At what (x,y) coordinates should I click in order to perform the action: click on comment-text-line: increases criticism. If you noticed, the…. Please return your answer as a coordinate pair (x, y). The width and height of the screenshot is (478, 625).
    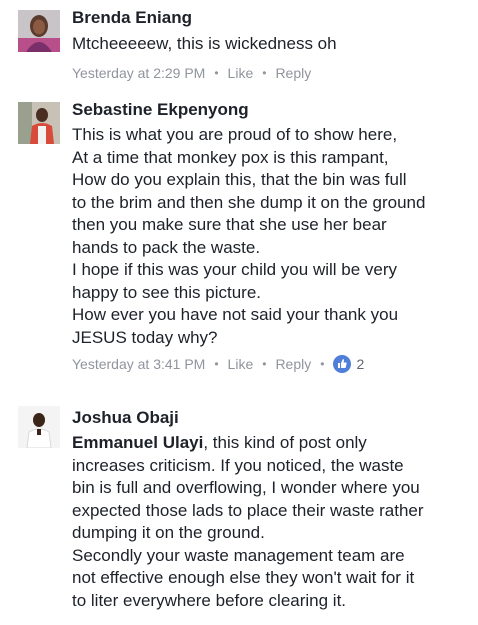
    Looking at the image, I should click on (238, 465).